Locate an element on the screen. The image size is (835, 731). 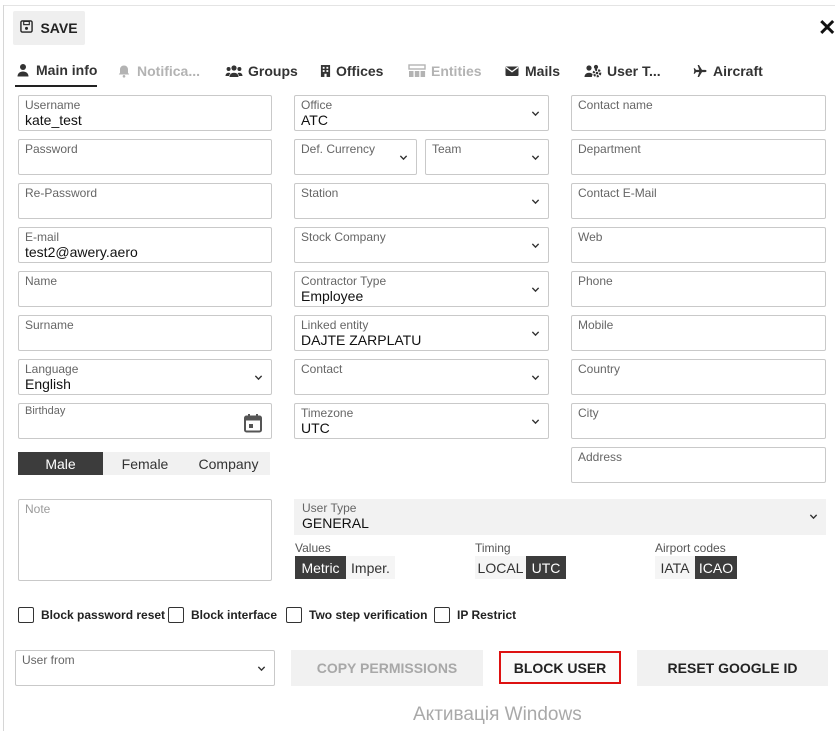
ip-restrict-checkbox: IP Restrict is located at coordinates (475, 615).